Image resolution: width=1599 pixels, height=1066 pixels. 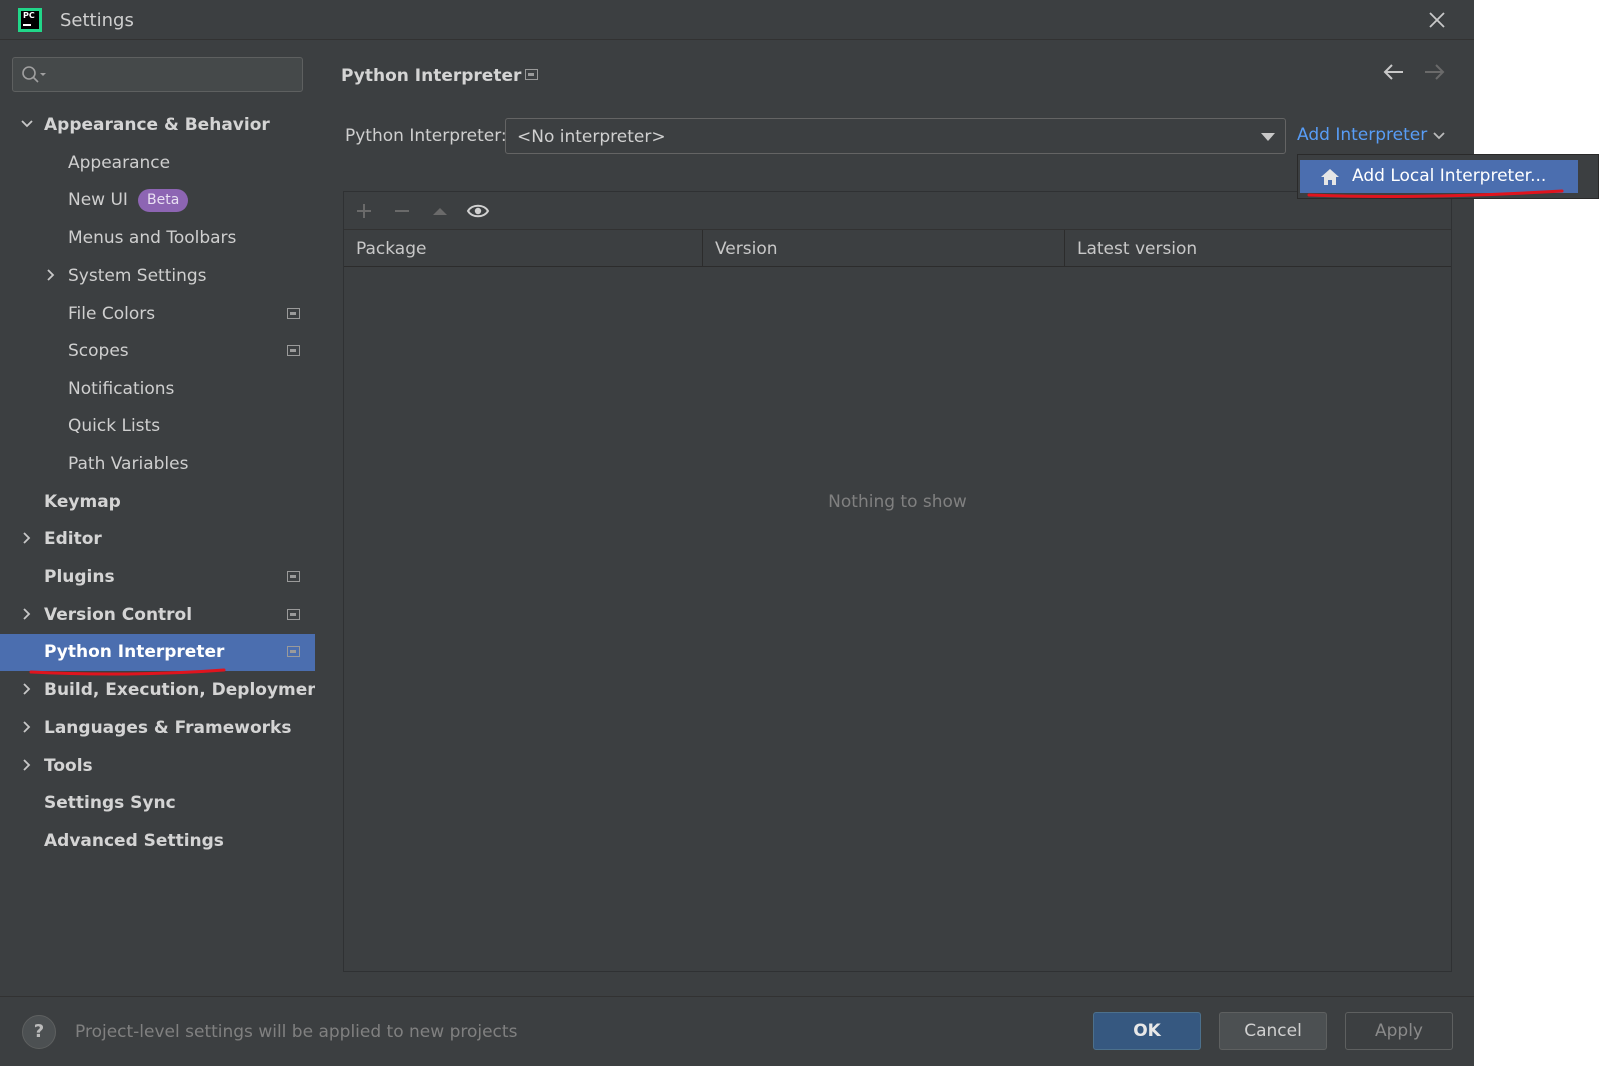 I want to click on empty-table-text: Nothing to show, so click(x=897, y=502).